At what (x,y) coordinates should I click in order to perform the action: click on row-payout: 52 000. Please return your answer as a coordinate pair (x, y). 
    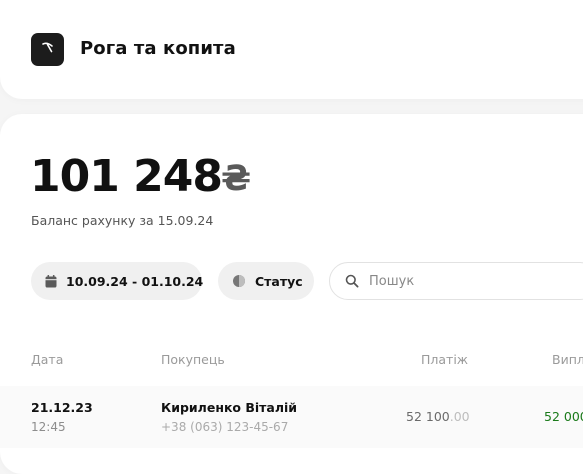
    Looking at the image, I should click on (563, 416).